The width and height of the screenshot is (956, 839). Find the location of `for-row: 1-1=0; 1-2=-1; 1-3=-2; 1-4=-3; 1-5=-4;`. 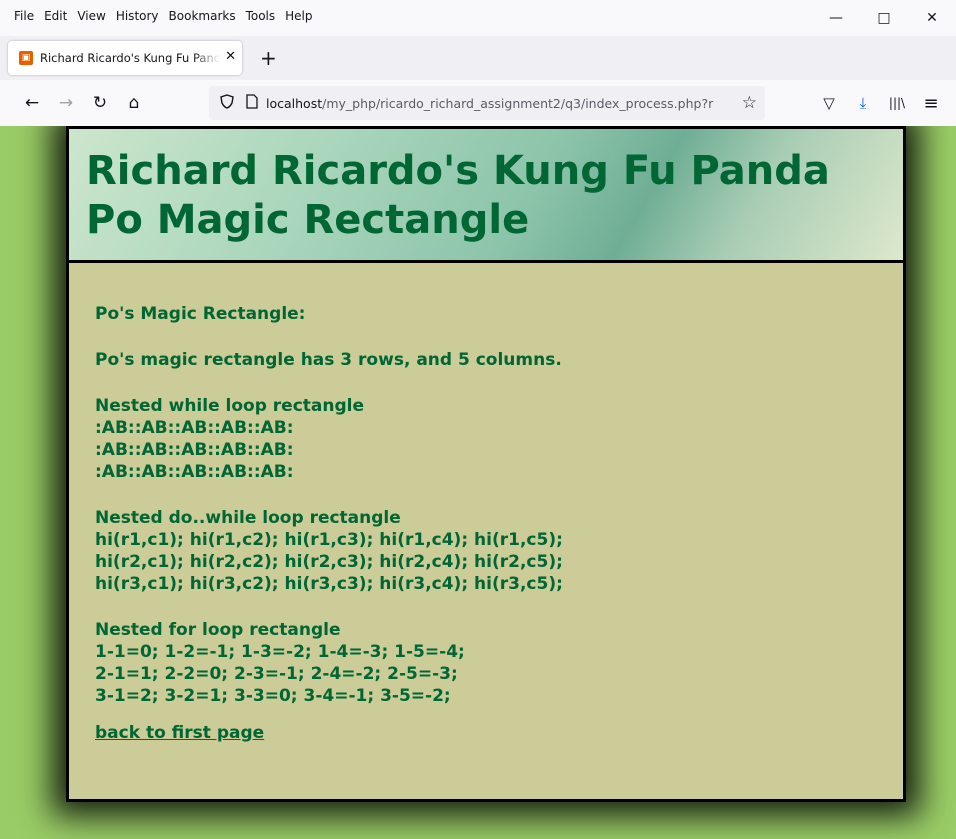

for-row: 1-1=0; 1-2=-1; 1-3=-2; 1-4=-3; 1-5=-4; is located at coordinates (280, 652).